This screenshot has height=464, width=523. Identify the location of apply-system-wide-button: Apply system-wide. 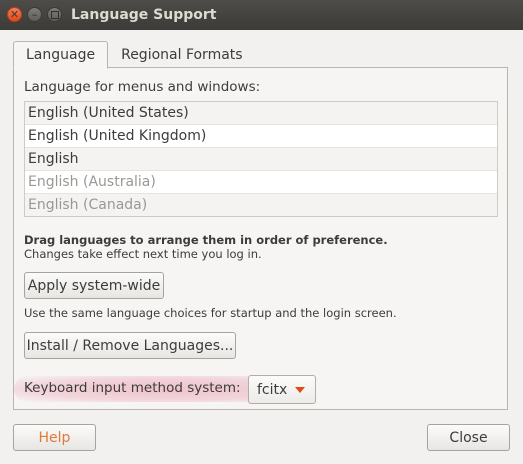
(94, 285).